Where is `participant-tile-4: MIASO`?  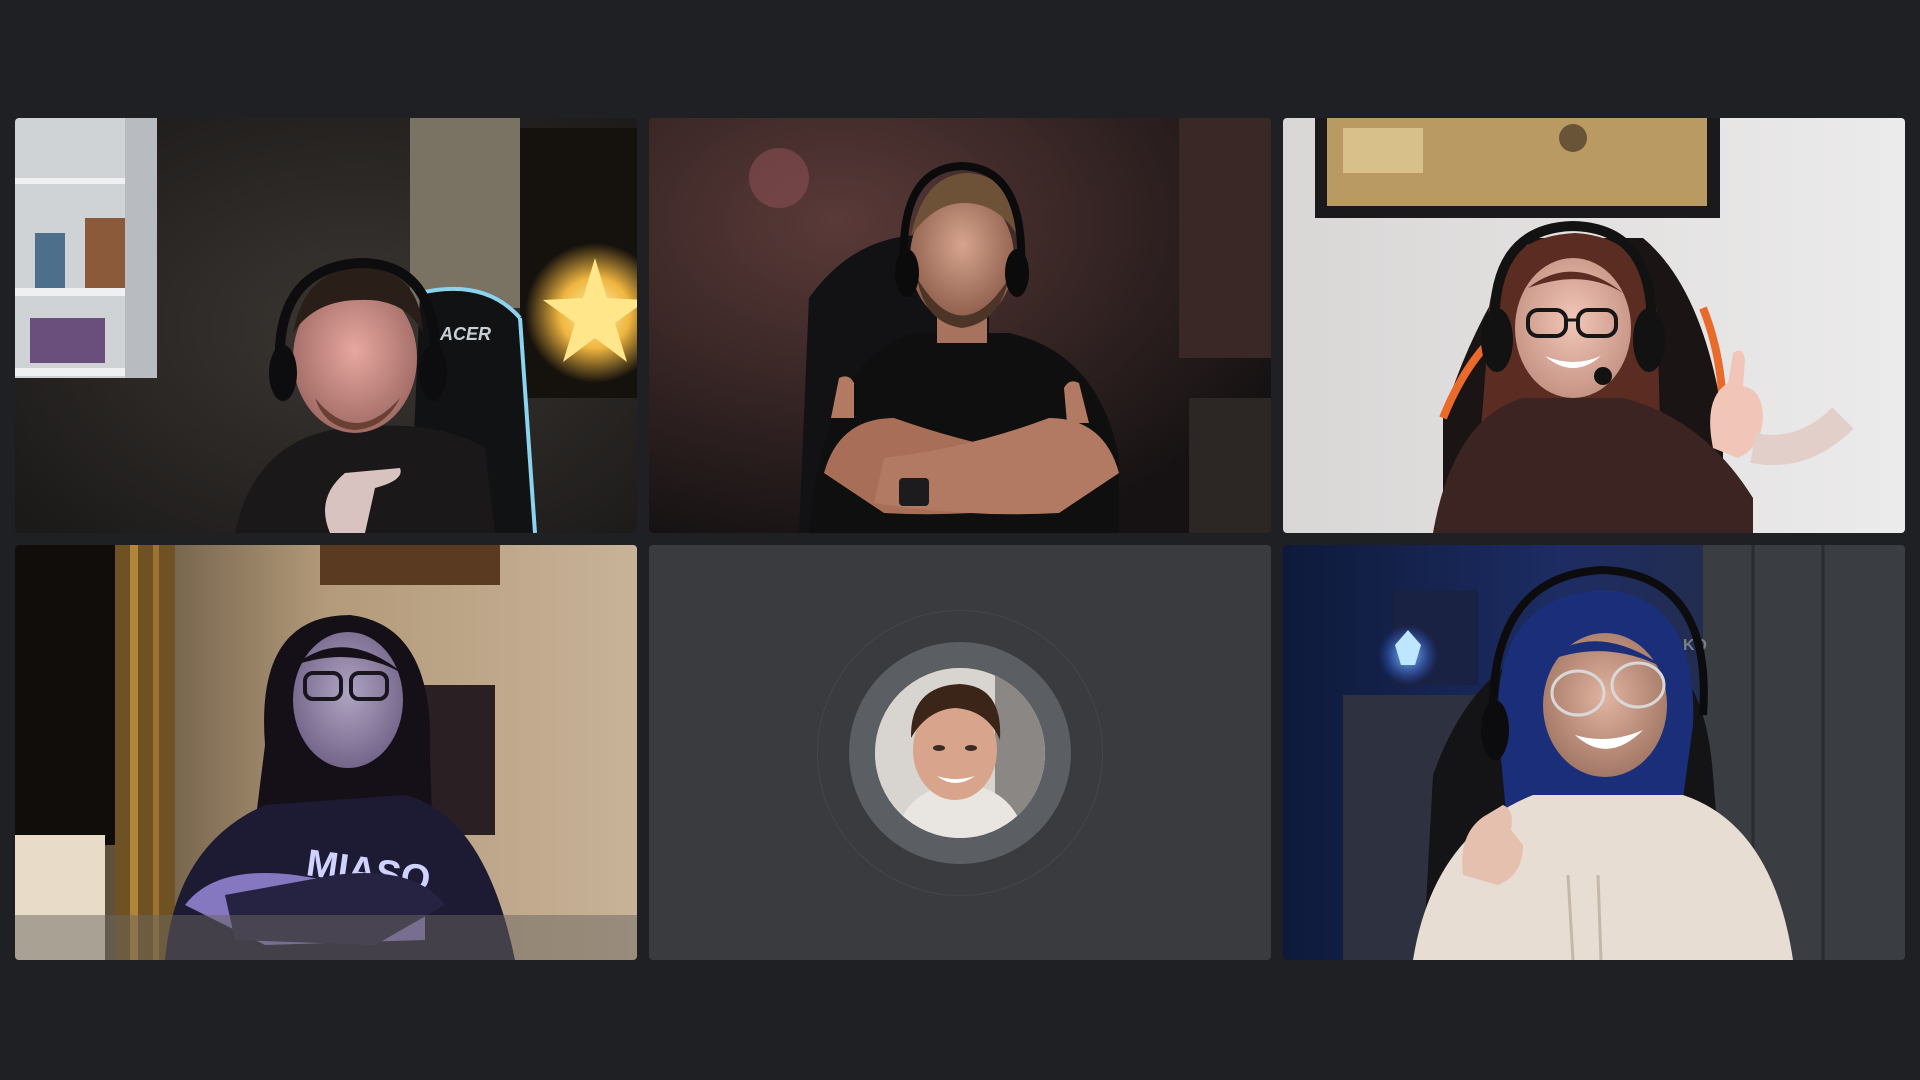 participant-tile-4: MIASO is located at coordinates (326, 752).